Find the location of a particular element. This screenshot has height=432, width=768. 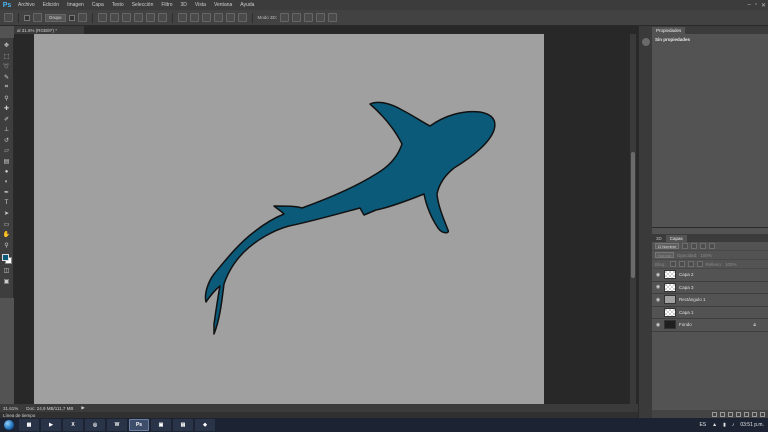

minimize-icon: – is located at coordinates (748, 5).